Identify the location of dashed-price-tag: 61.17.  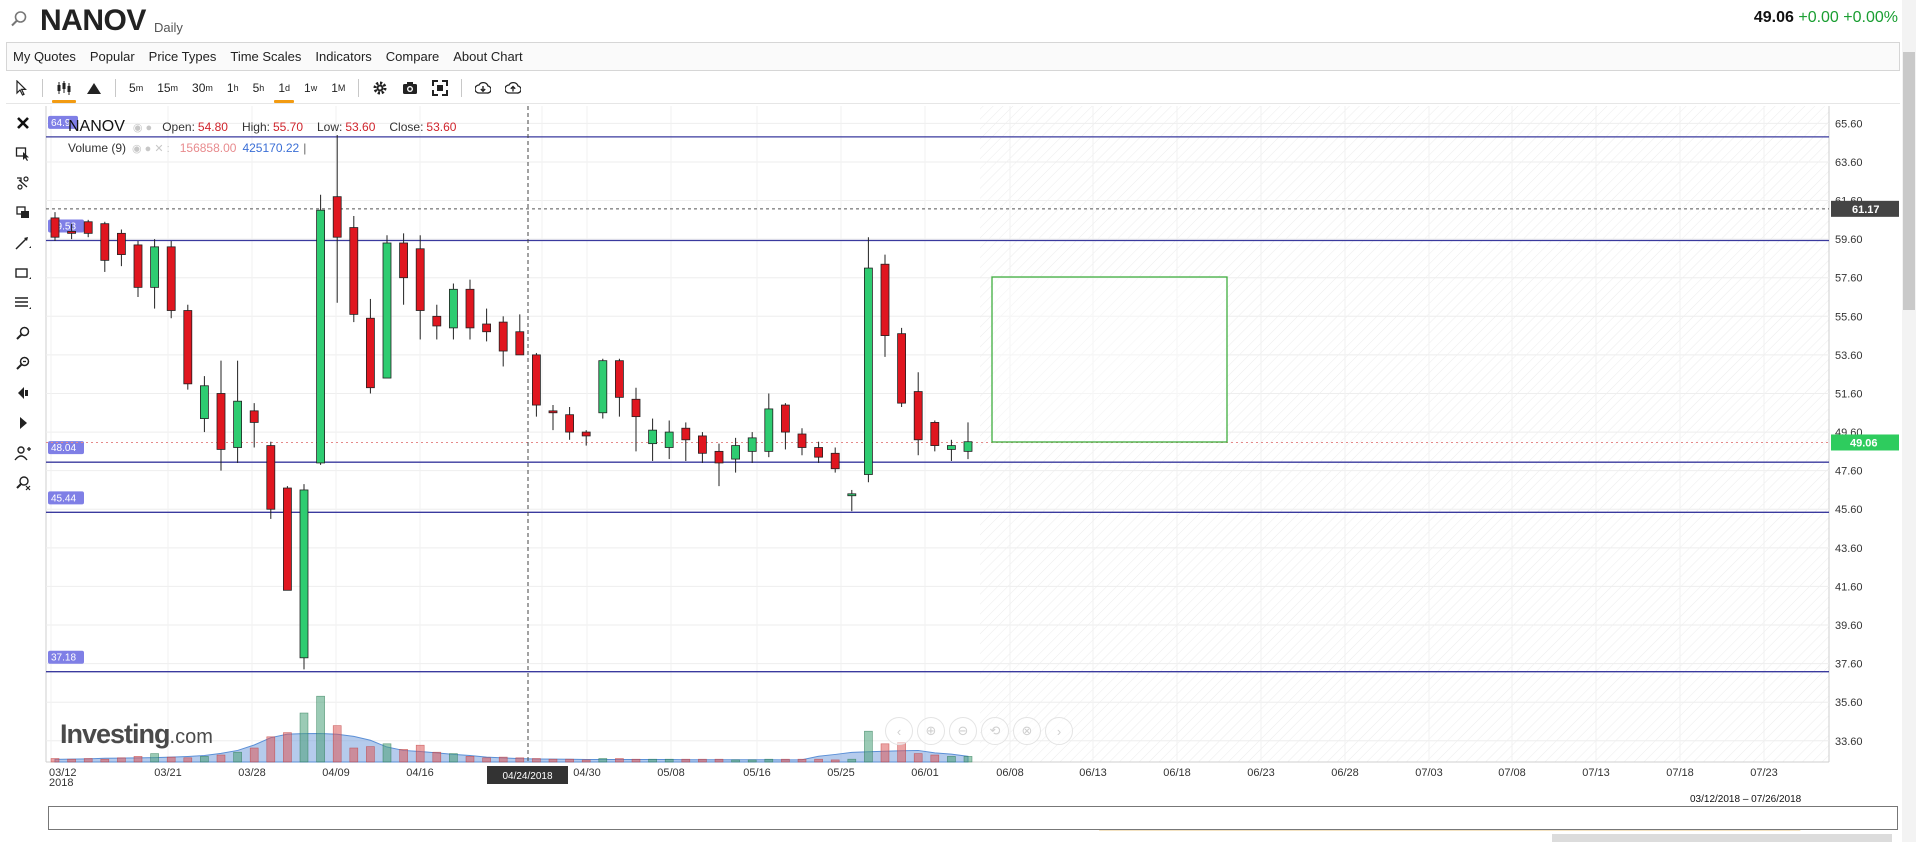
(1866, 210).